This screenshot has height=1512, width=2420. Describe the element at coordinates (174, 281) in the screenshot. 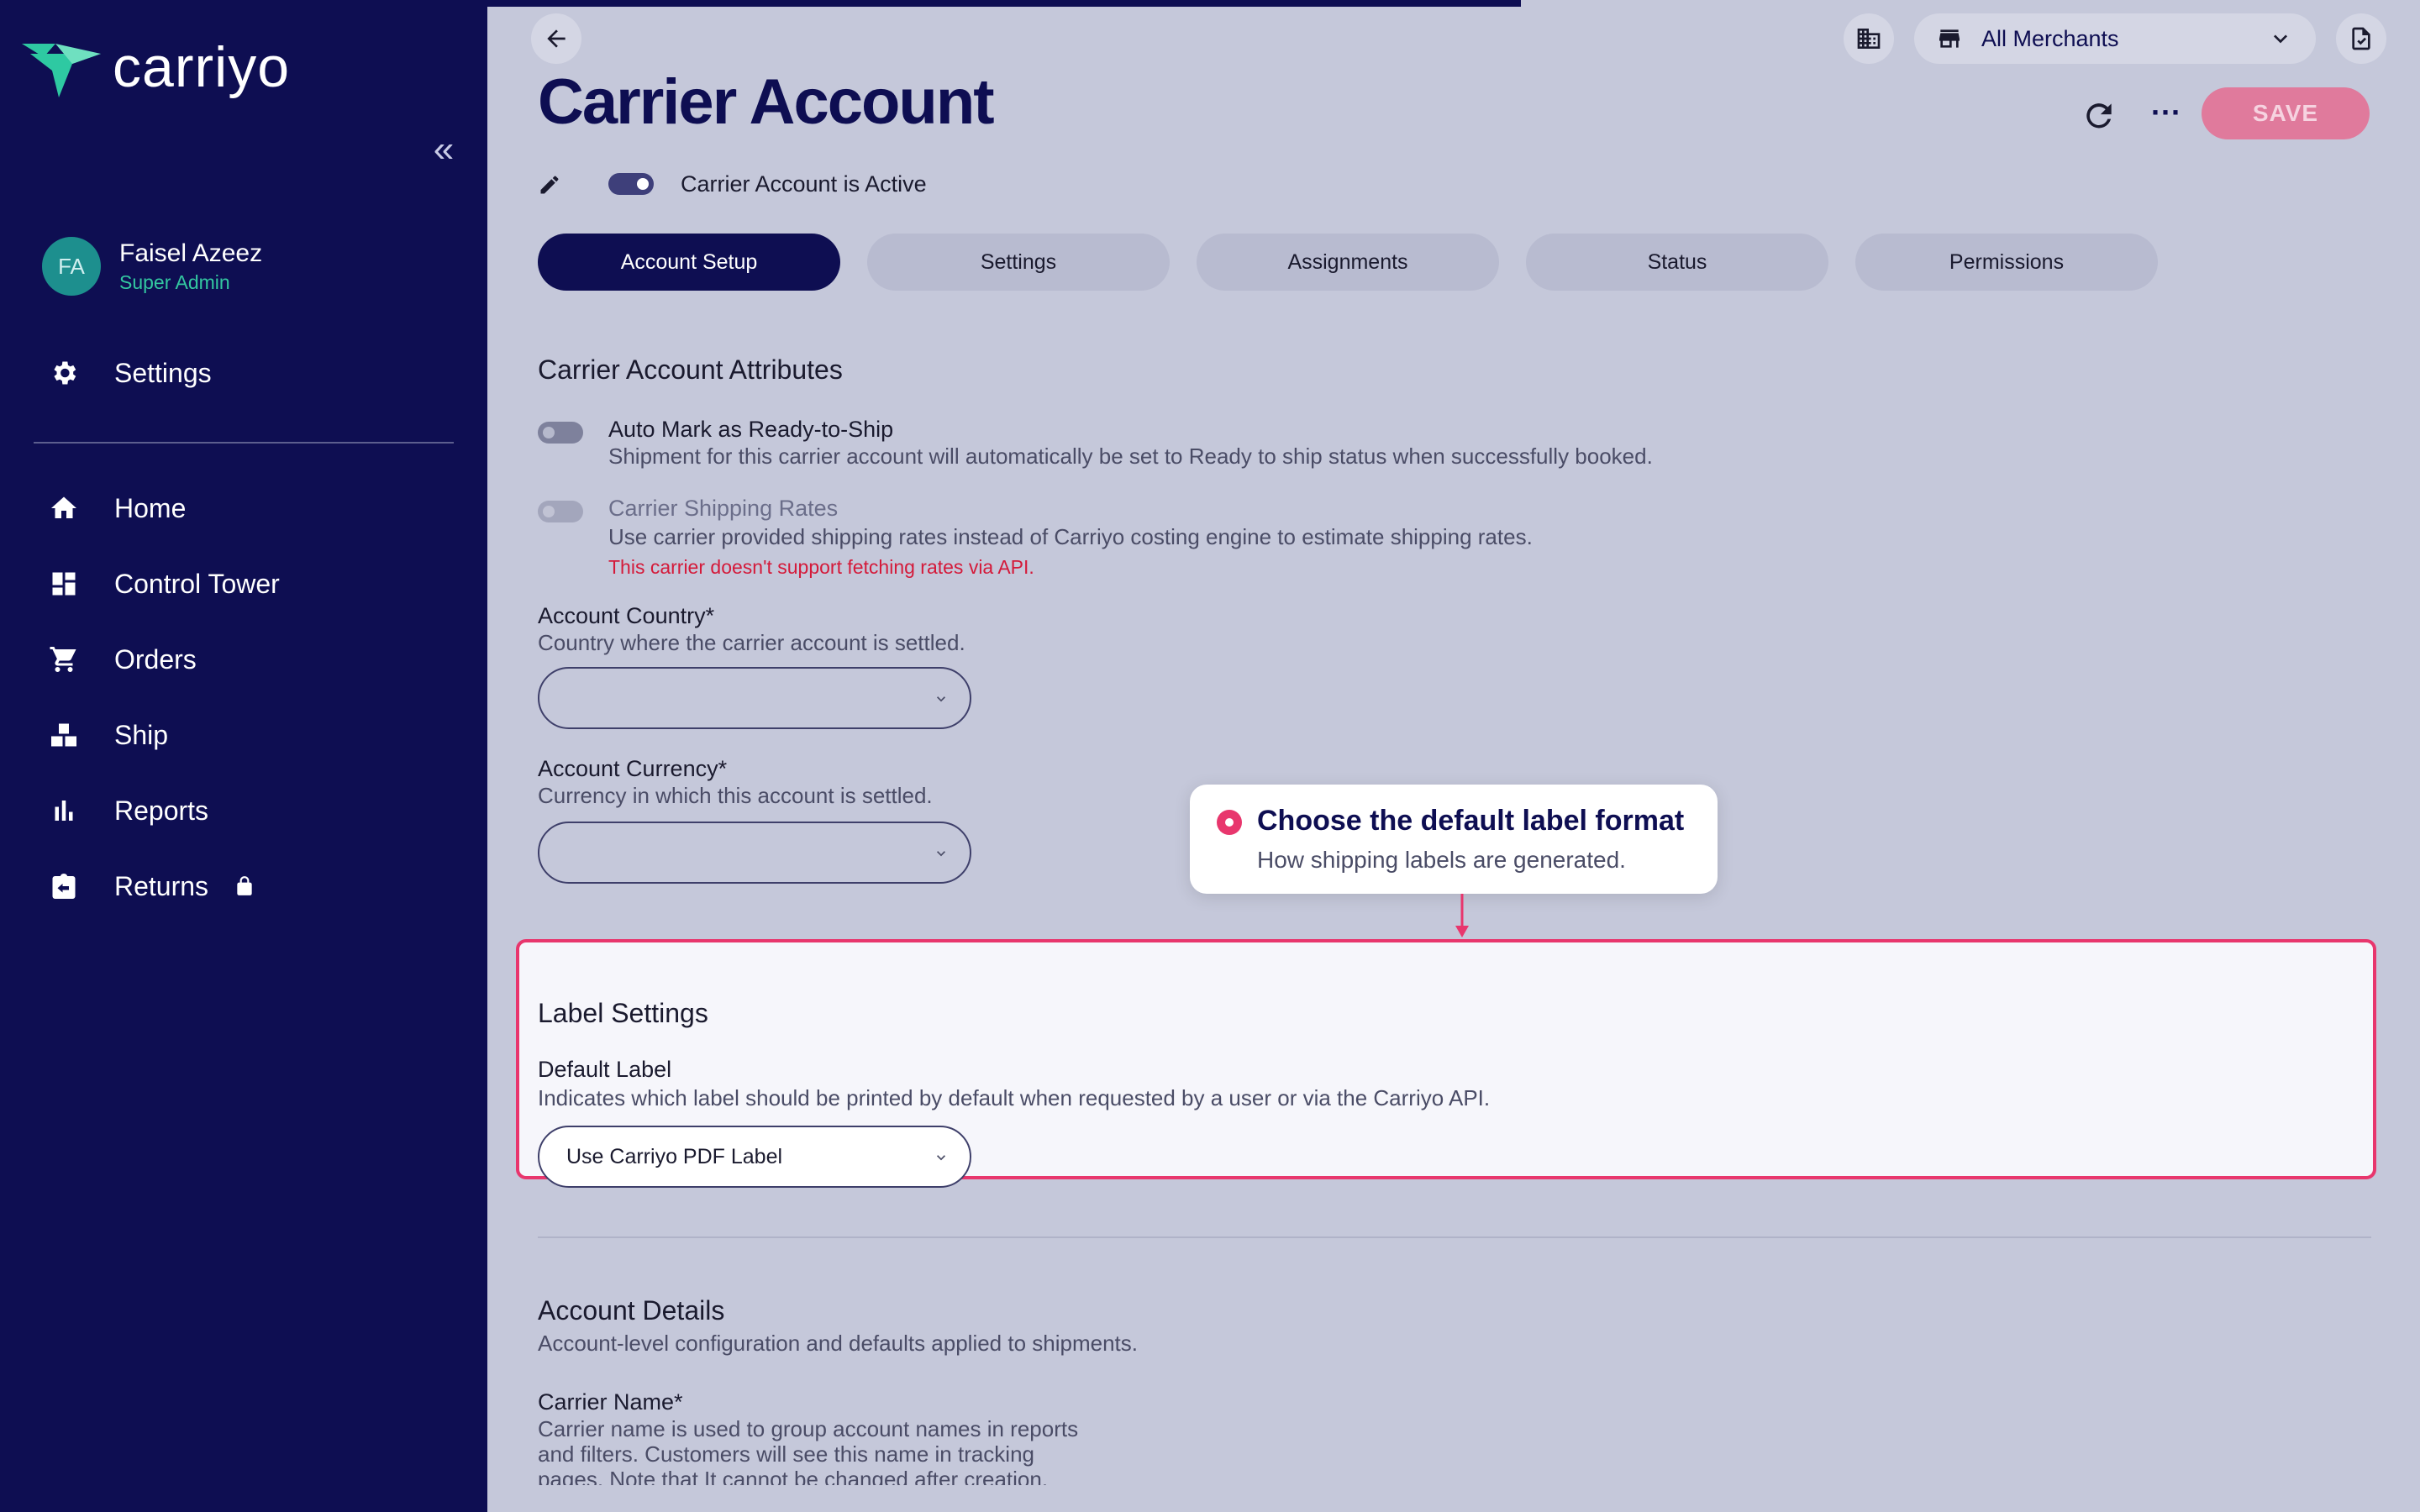

I see `user-role: Super Admin` at that location.